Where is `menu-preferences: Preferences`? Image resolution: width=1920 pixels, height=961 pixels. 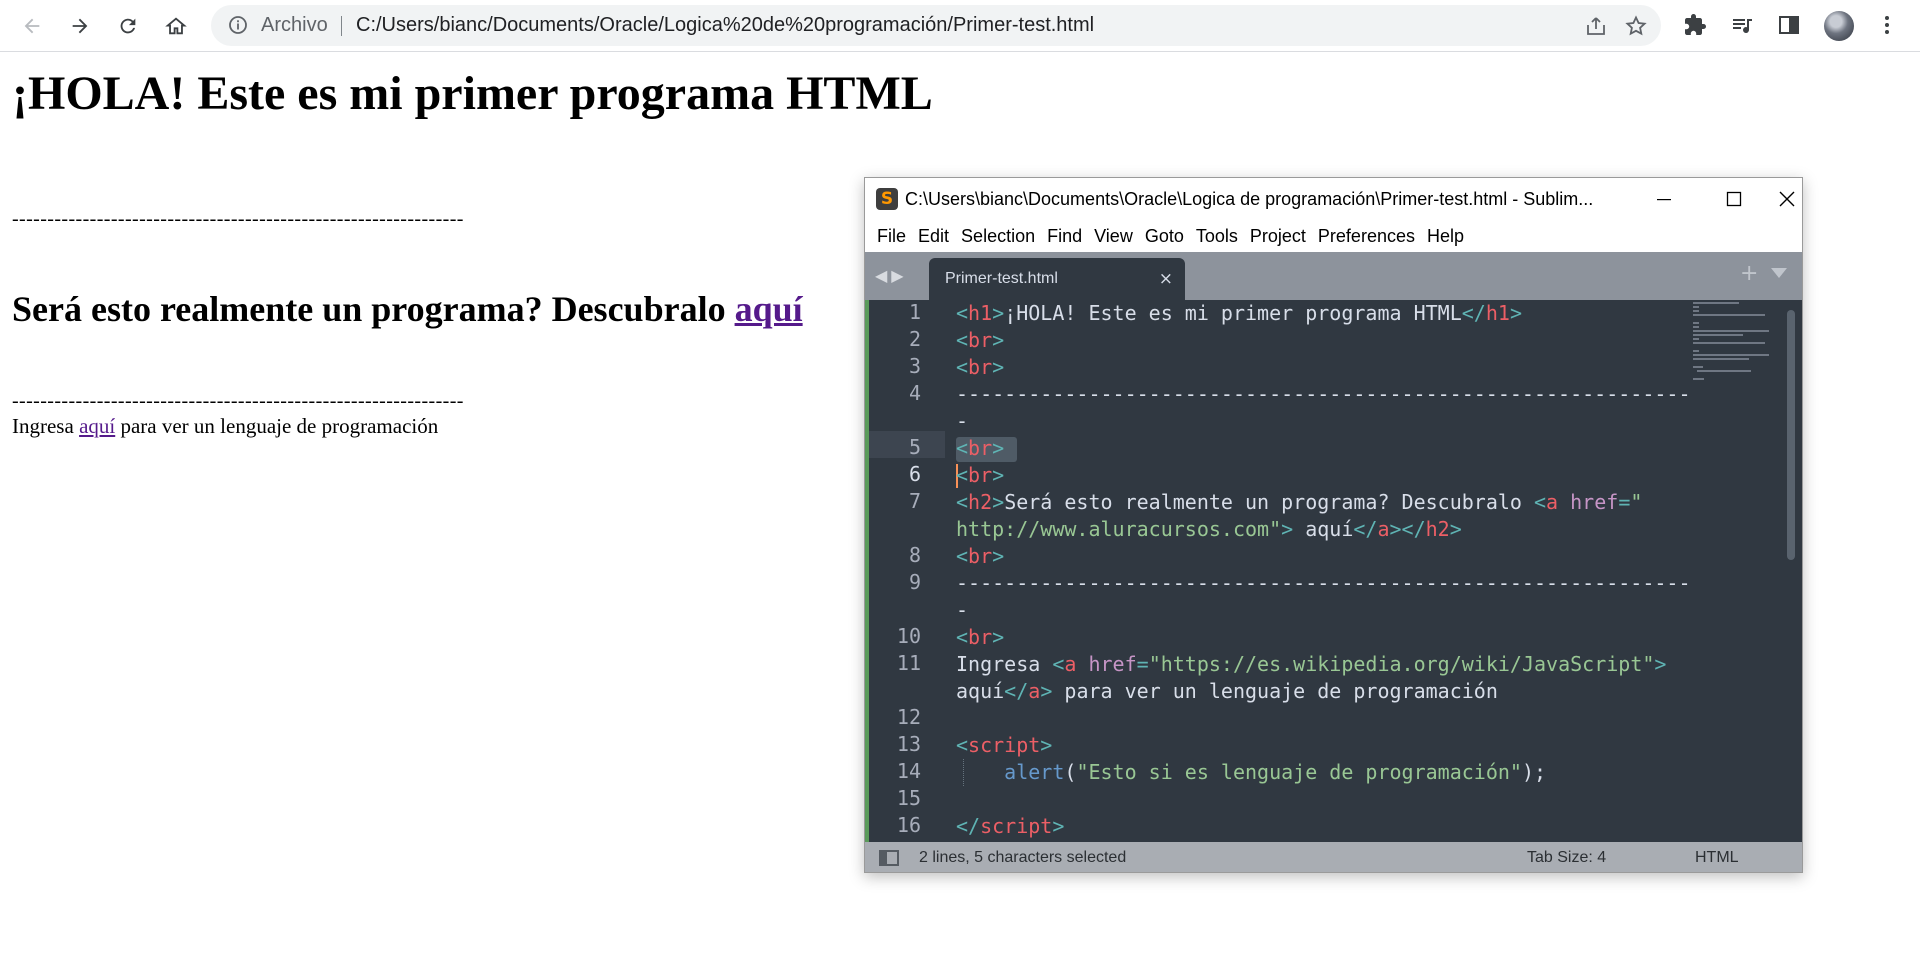 menu-preferences: Preferences is located at coordinates (1366, 236).